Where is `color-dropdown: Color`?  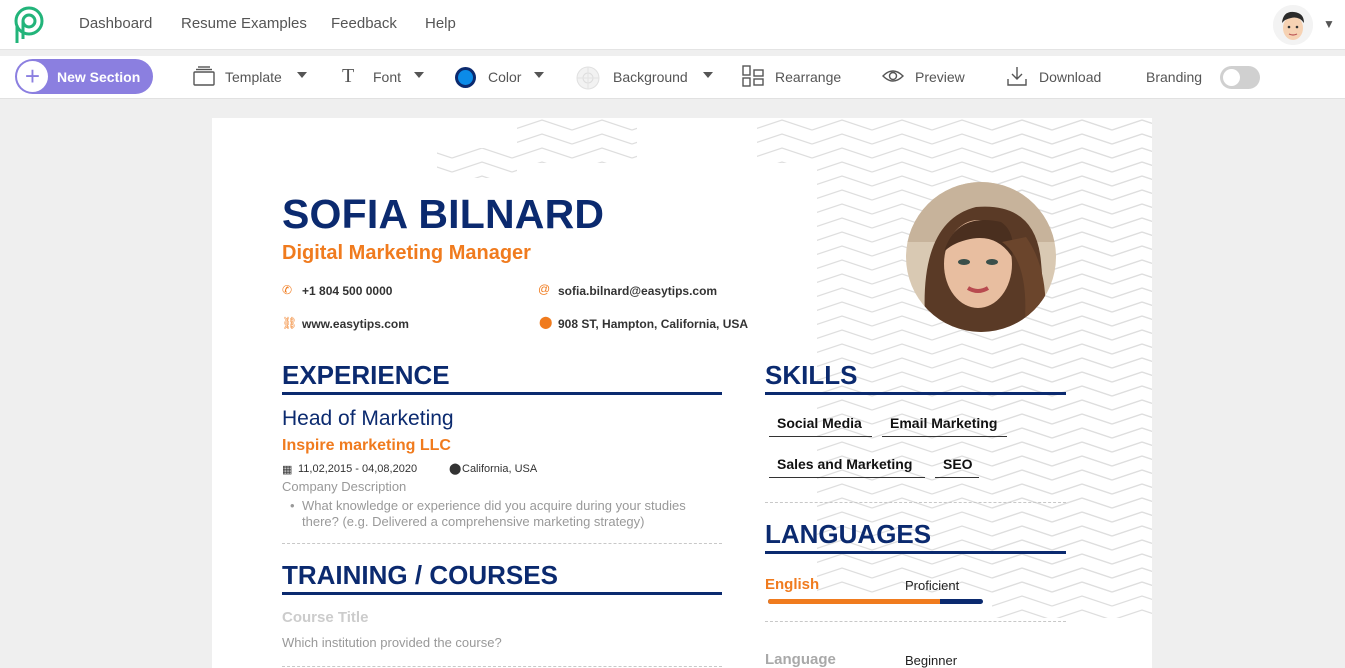
color-dropdown: Color is located at coordinates (501, 78).